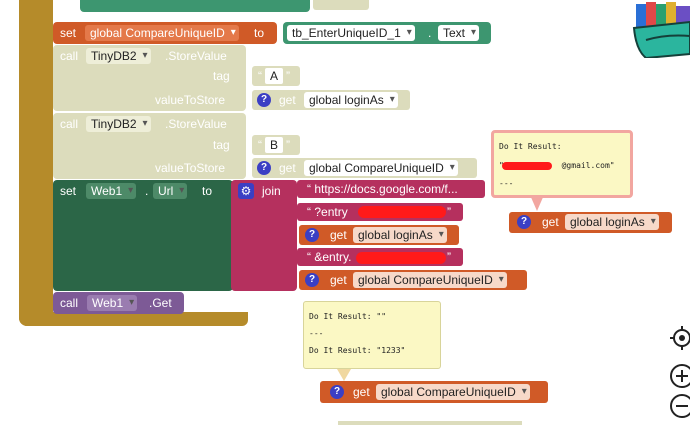  Describe the element at coordinates (246, 191) in the screenshot. I see `gear-icon: ⚙` at that location.